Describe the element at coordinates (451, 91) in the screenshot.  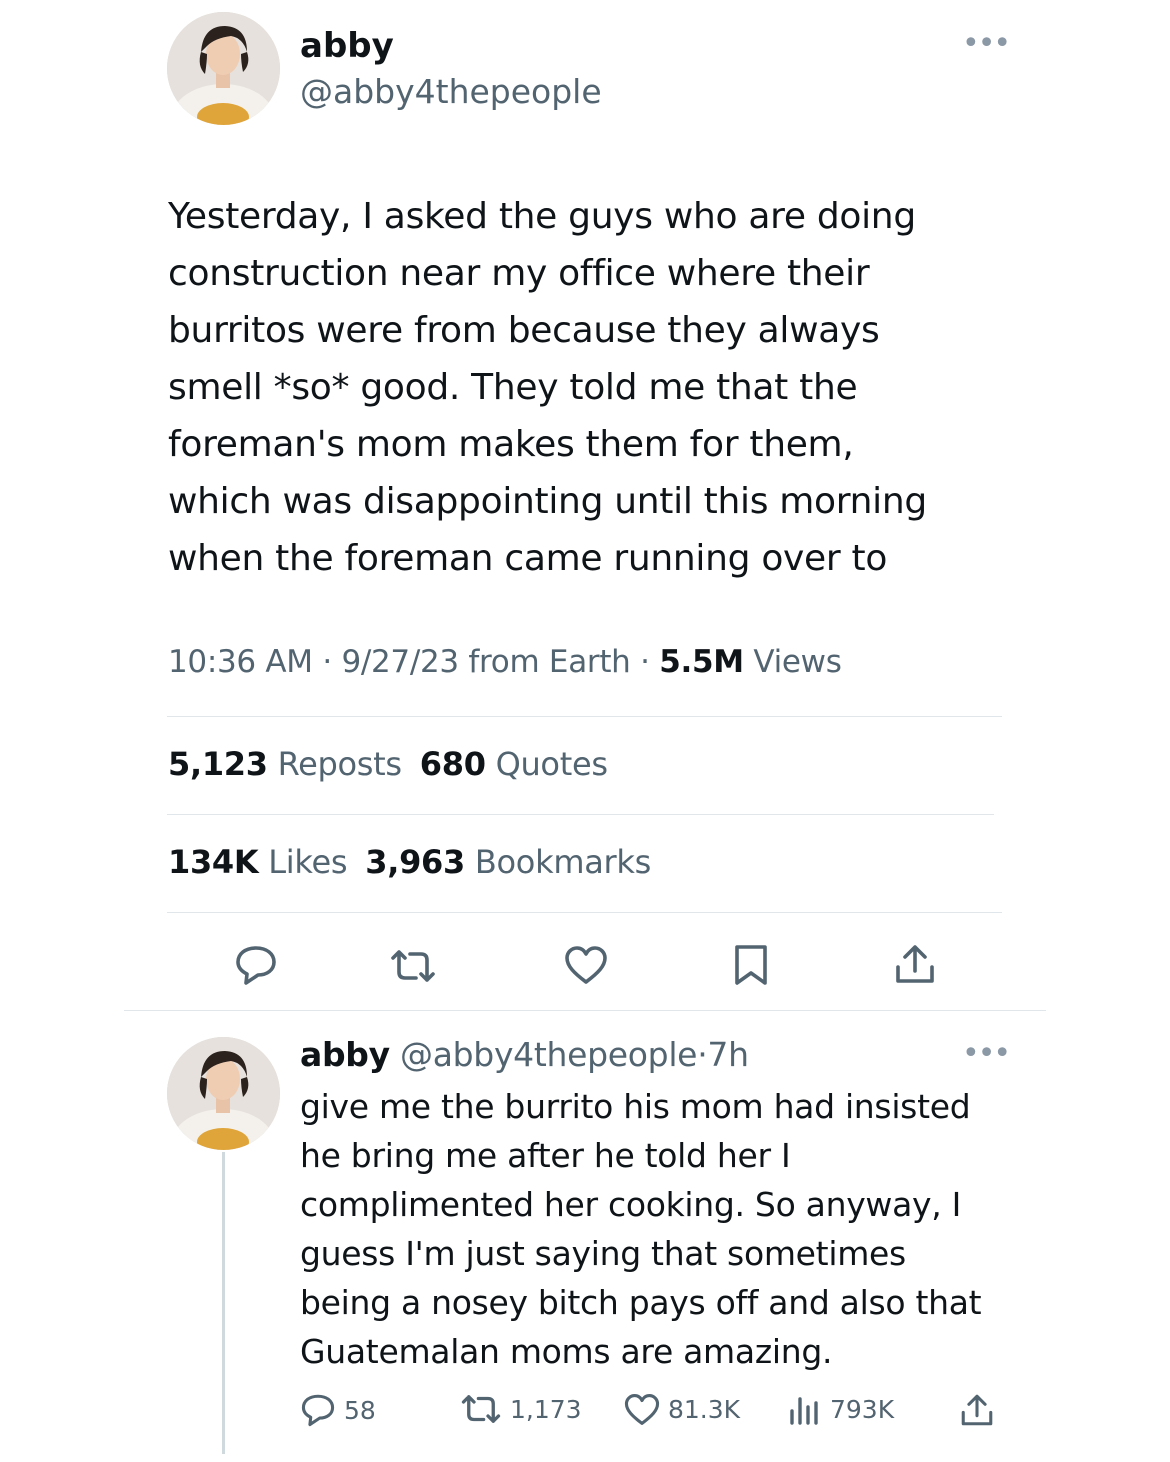
I see `author-handle: @abby4thepeople` at that location.